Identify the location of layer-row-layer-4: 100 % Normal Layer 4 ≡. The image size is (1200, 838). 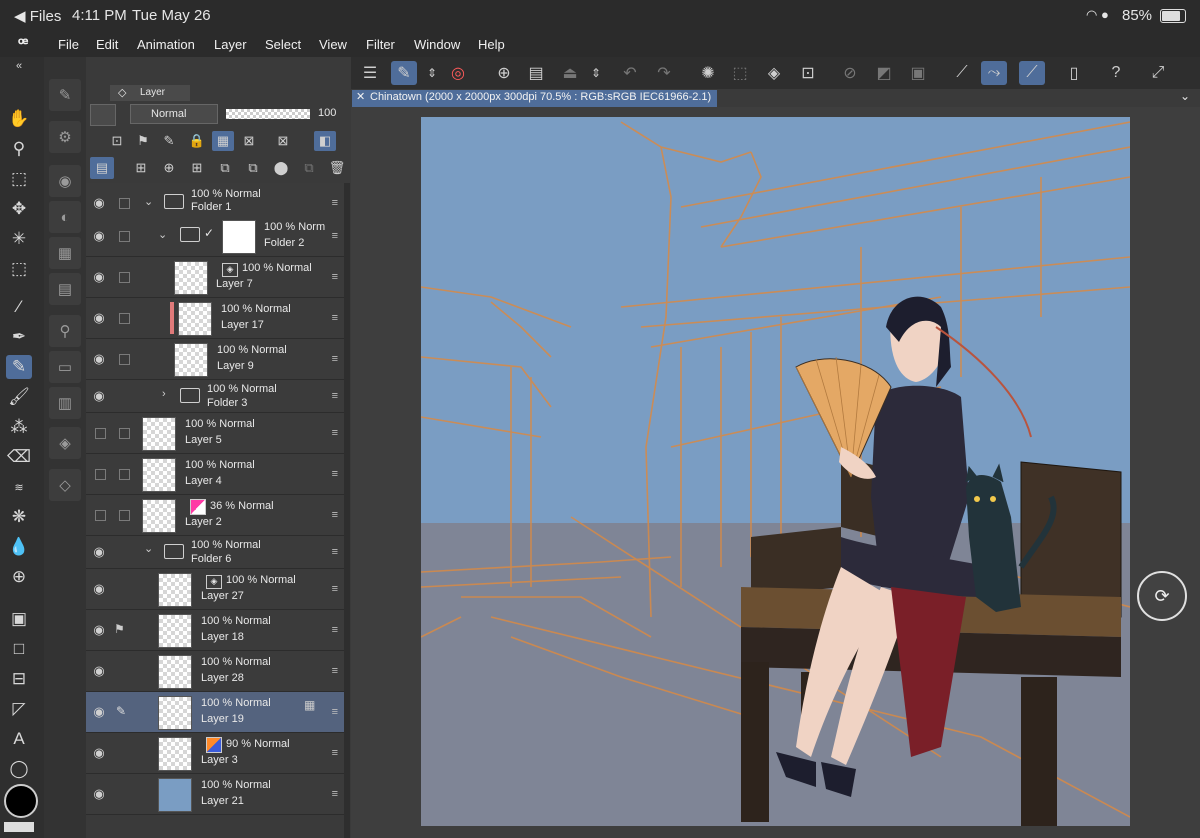
(215, 474).